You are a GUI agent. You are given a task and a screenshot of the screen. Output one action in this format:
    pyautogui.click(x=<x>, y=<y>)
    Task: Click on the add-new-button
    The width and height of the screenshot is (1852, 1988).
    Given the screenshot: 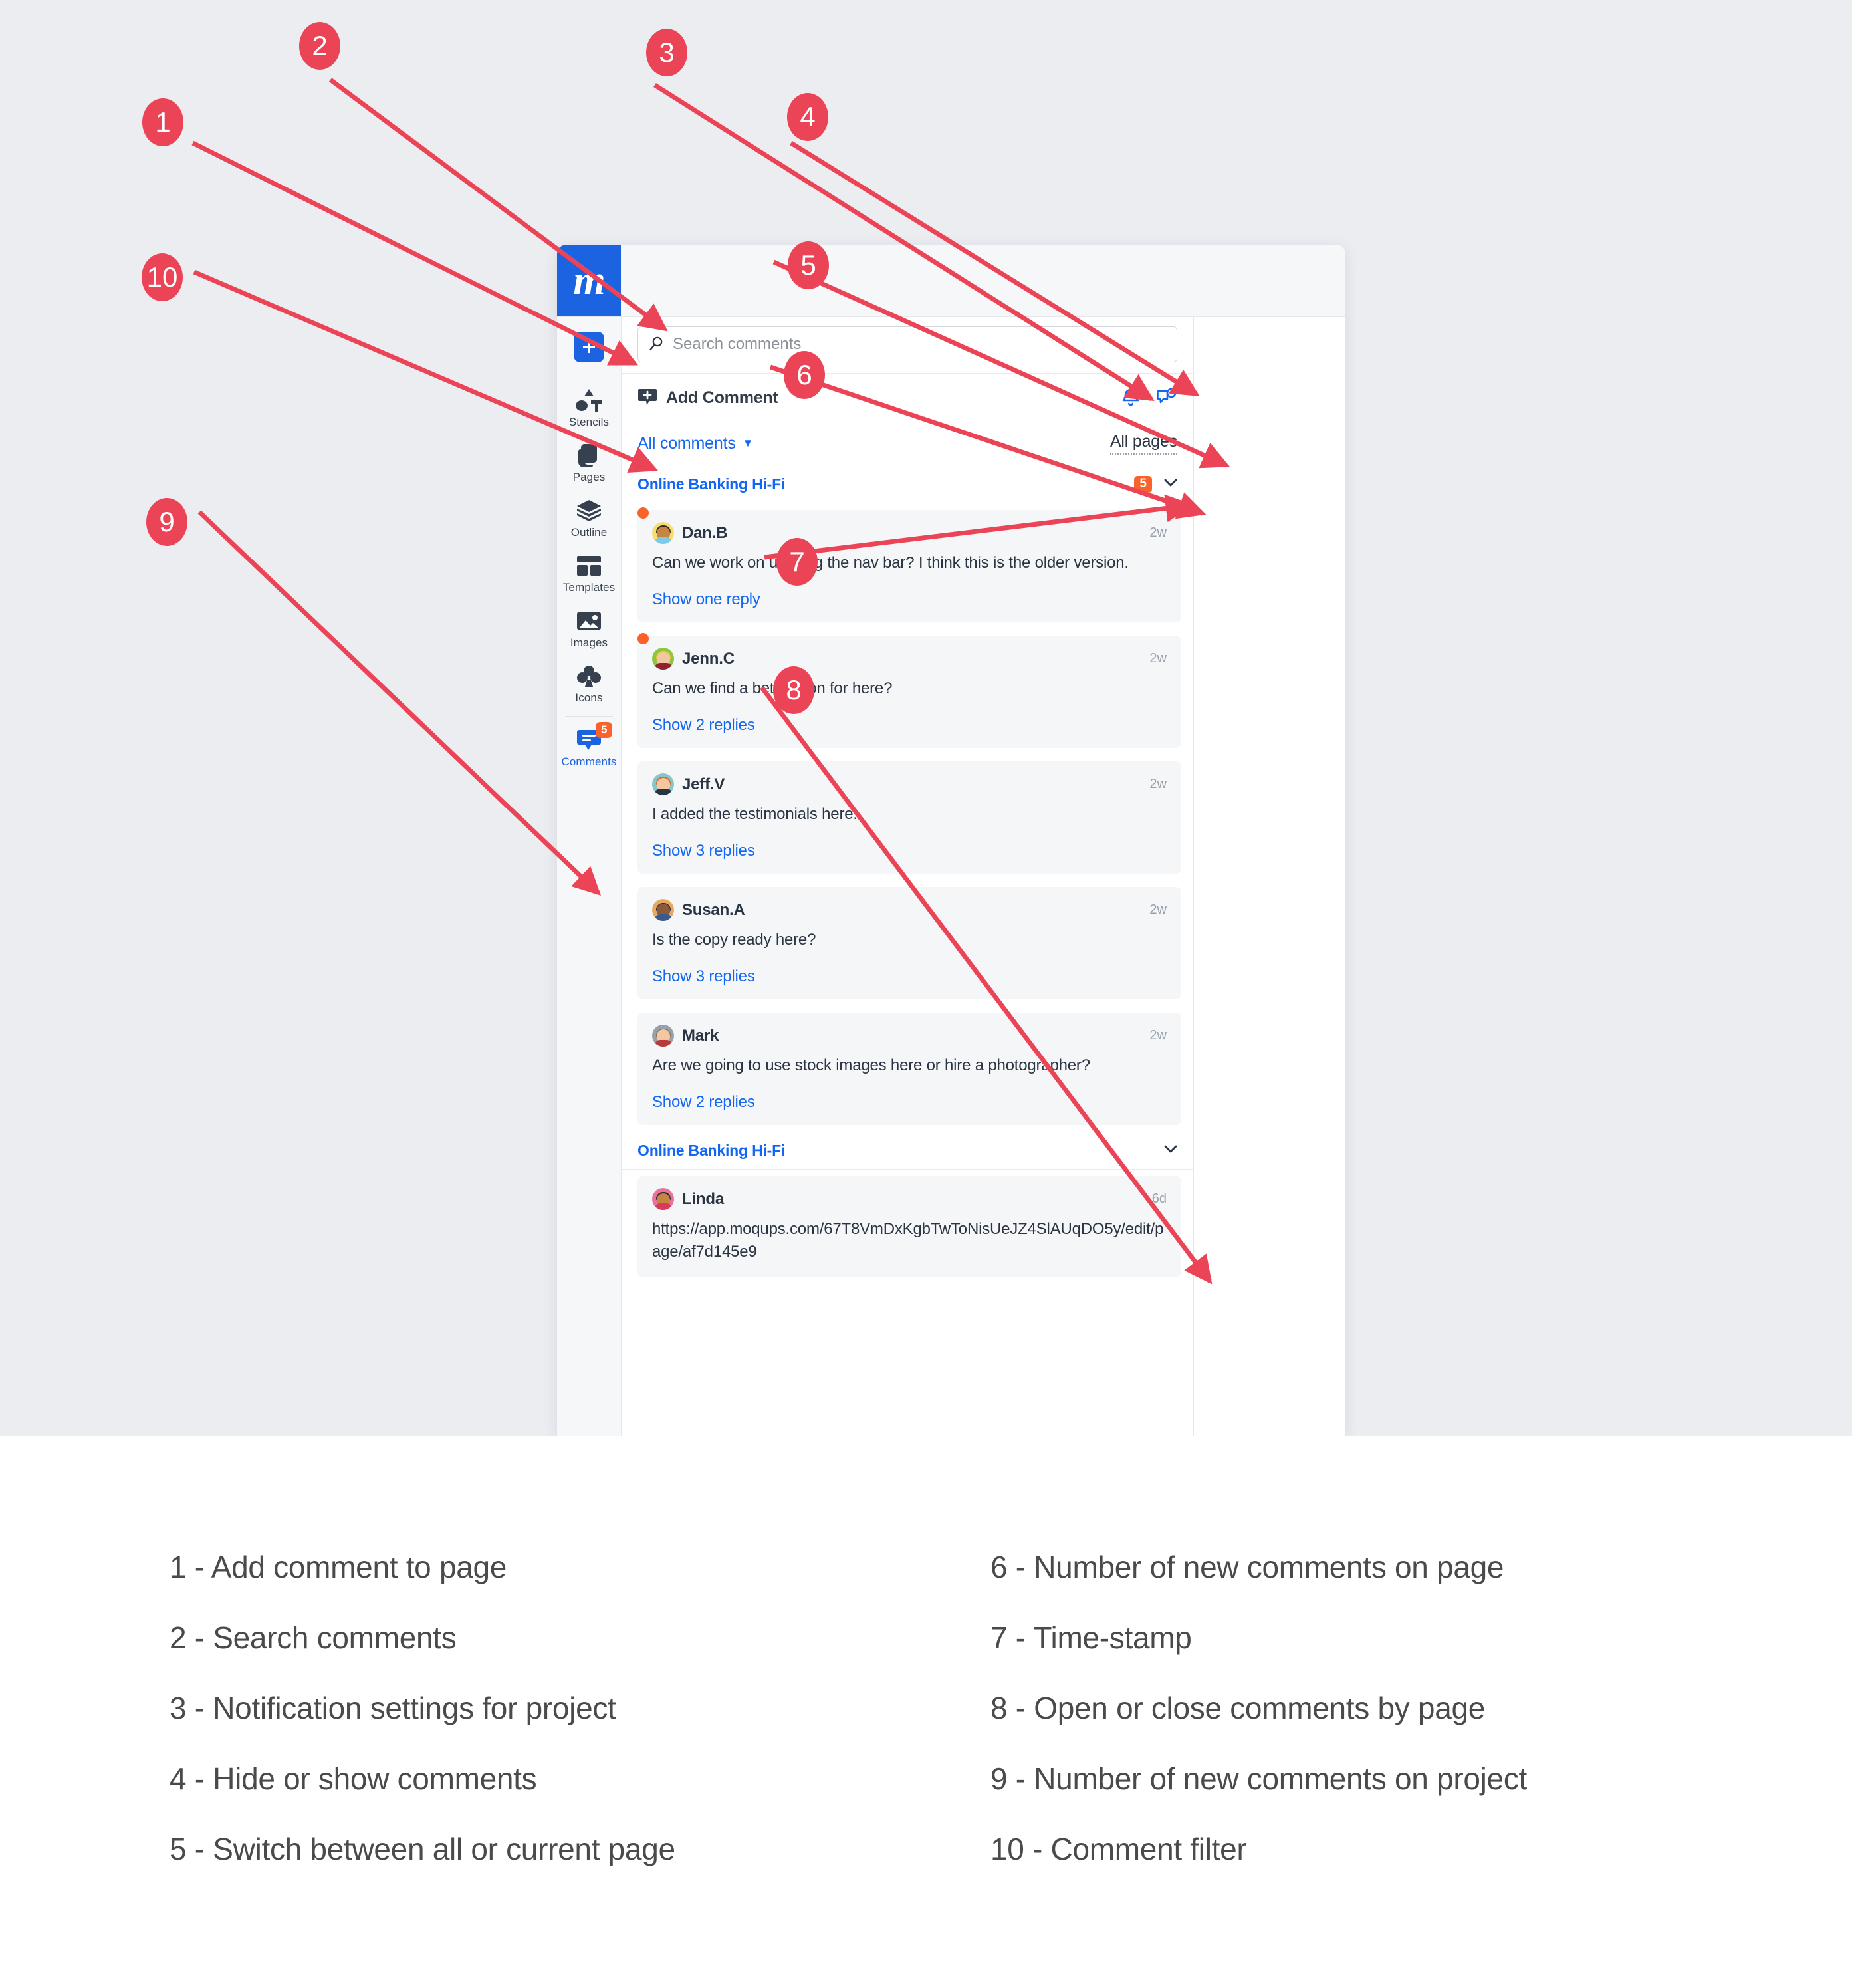 What is the action you would take?
    pyautogui.click(x=589, y=347)
    